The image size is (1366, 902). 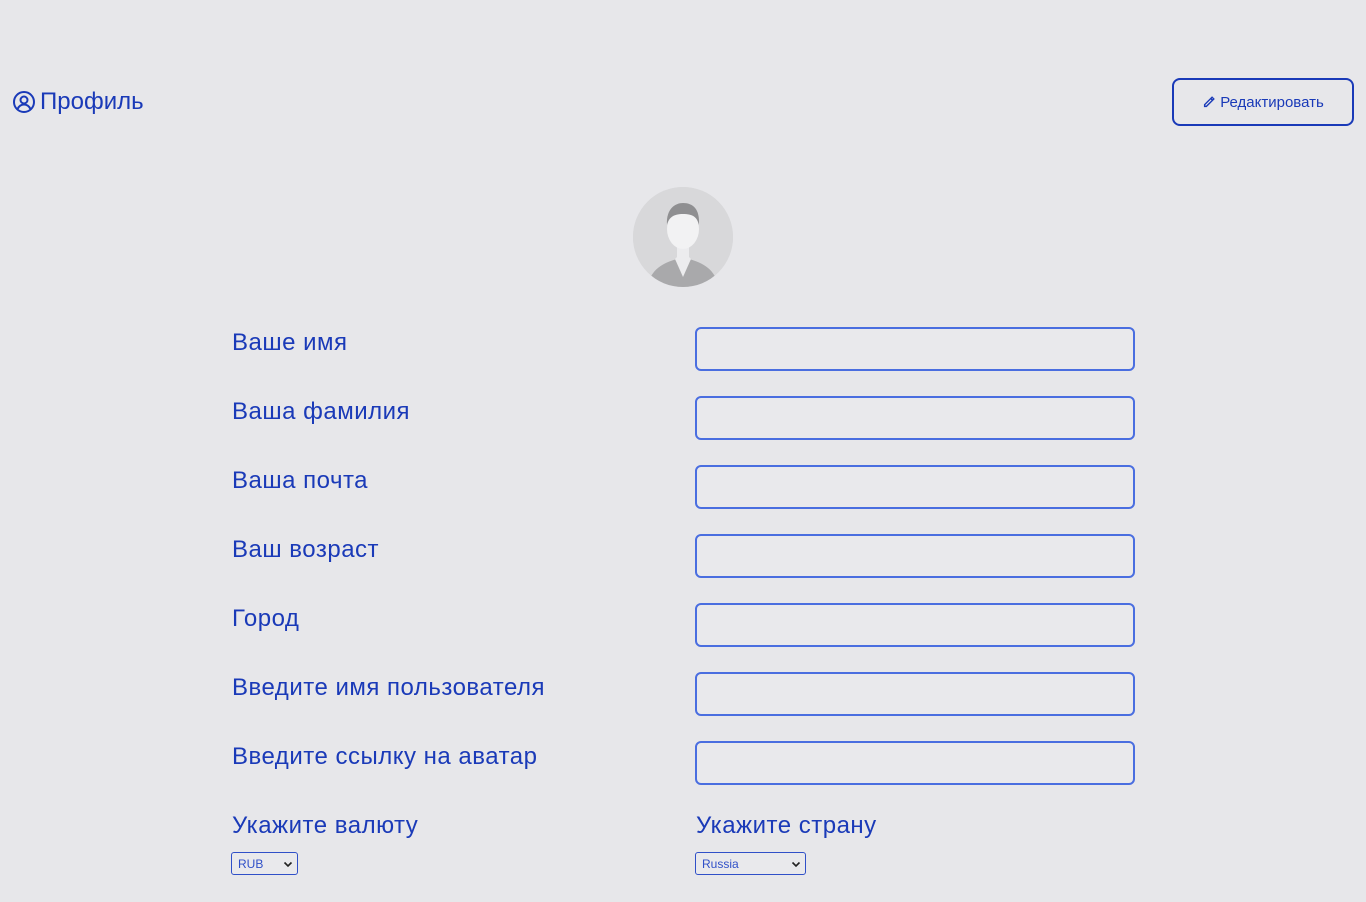 I want to click on email-input, so click(x=915, y=487).